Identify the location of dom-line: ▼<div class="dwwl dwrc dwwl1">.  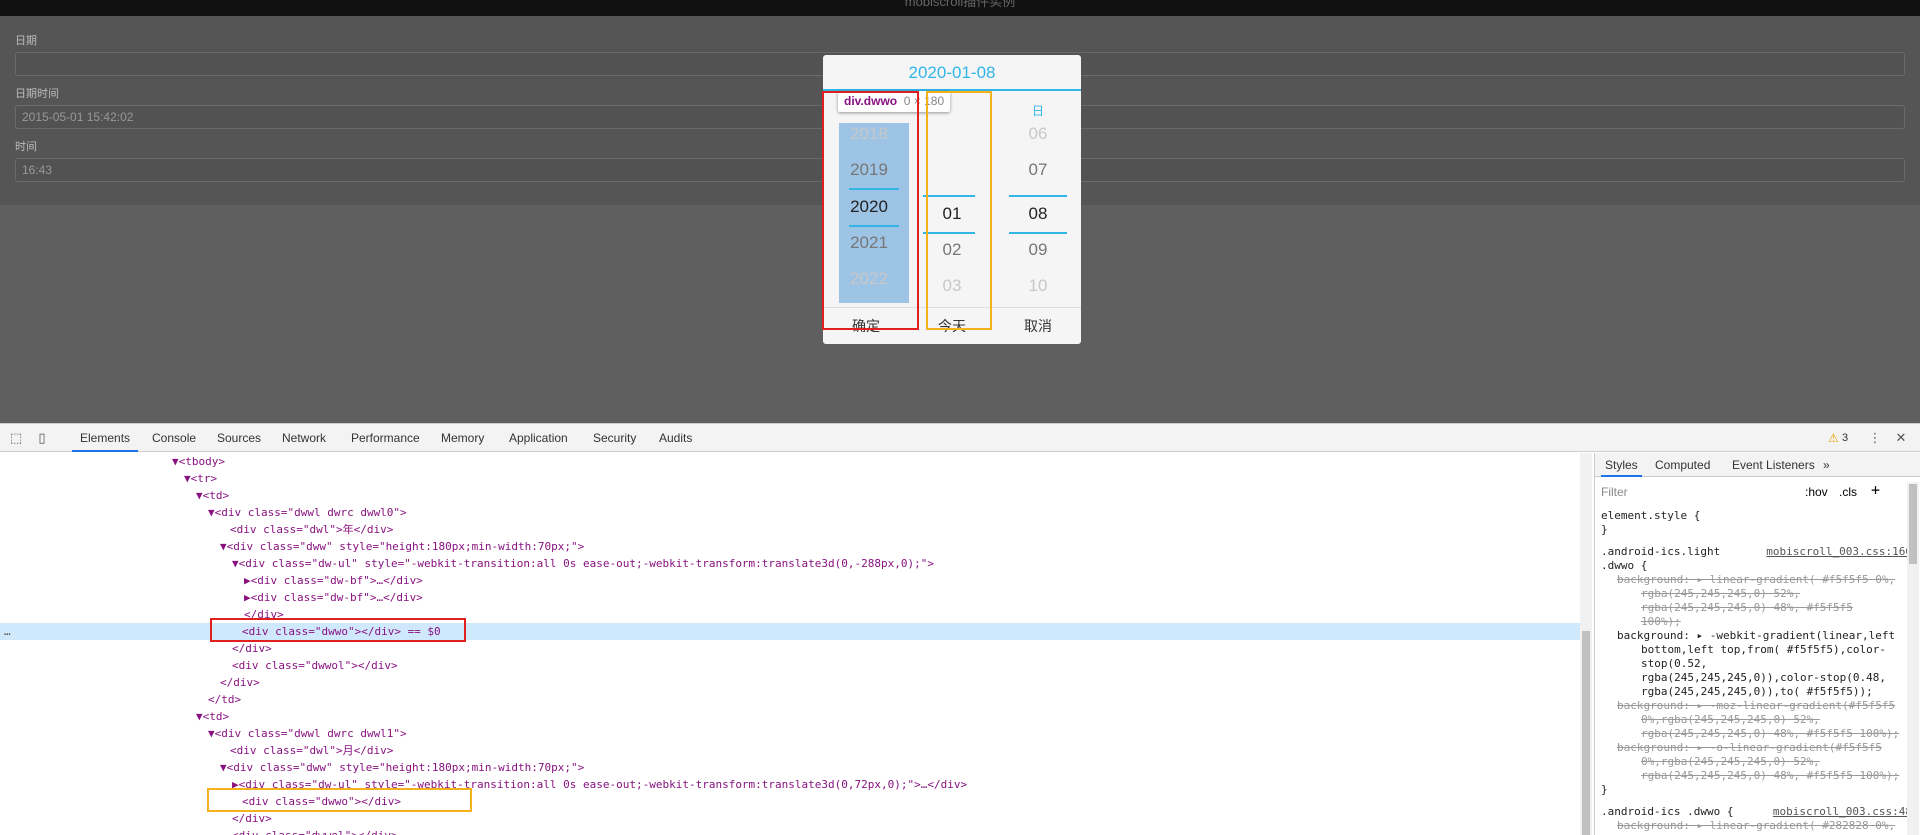
(790, 733).